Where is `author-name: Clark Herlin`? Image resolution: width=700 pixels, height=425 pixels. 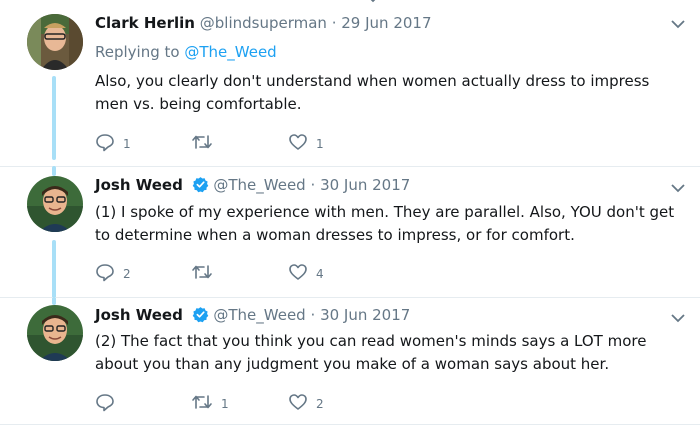
author-name: Clark Herlin is located at coordinates (145, 23).